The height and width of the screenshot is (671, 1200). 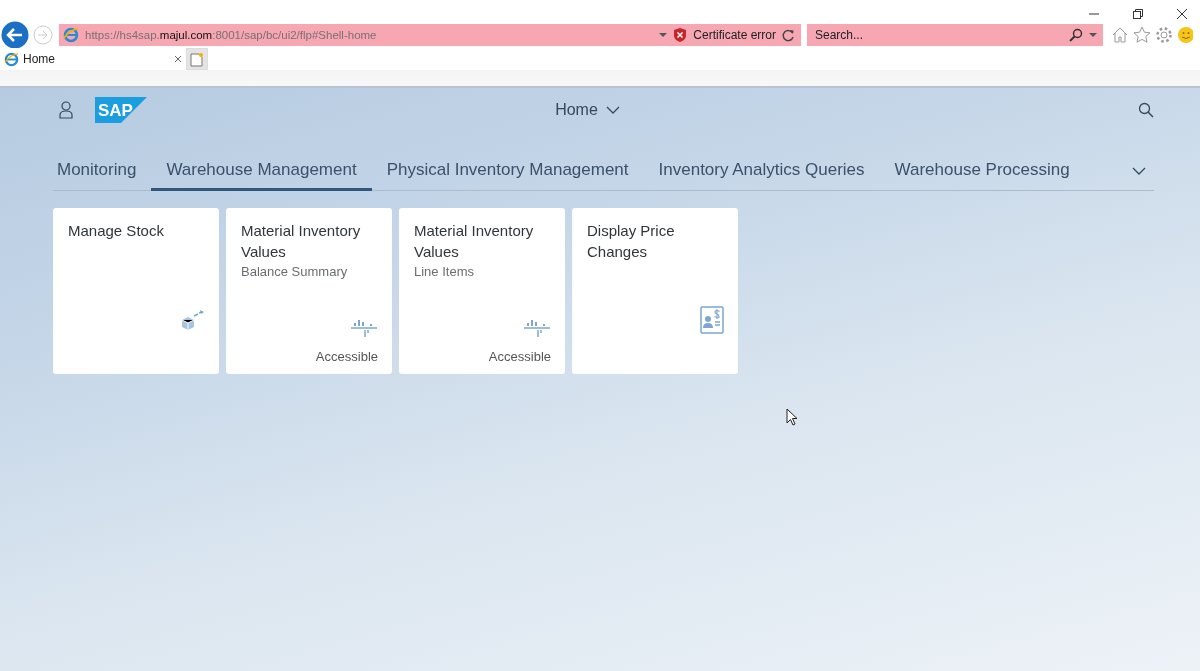 What do you see at coordinates (261, 171) in the screenshot?
I see `group-tab: Warehouse Management` at bounding box center [261, 171].